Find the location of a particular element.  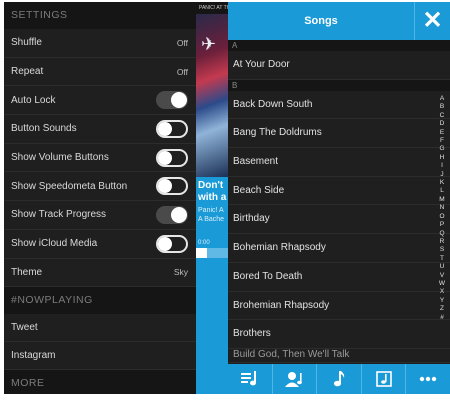

close-button: ✕ is located at coordinates (432, 21).